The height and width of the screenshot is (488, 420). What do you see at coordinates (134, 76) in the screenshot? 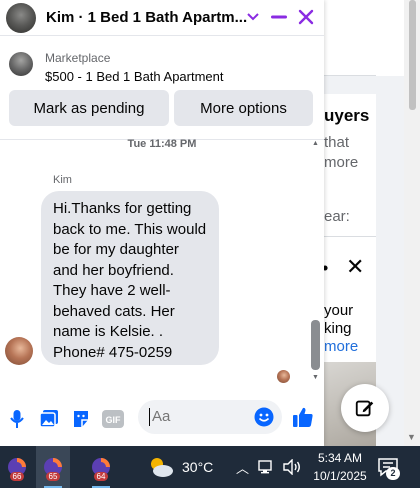
I see `listing-title: $500 - 1 Bed 1 Bath Apartment` at bounding box center [134, 76].